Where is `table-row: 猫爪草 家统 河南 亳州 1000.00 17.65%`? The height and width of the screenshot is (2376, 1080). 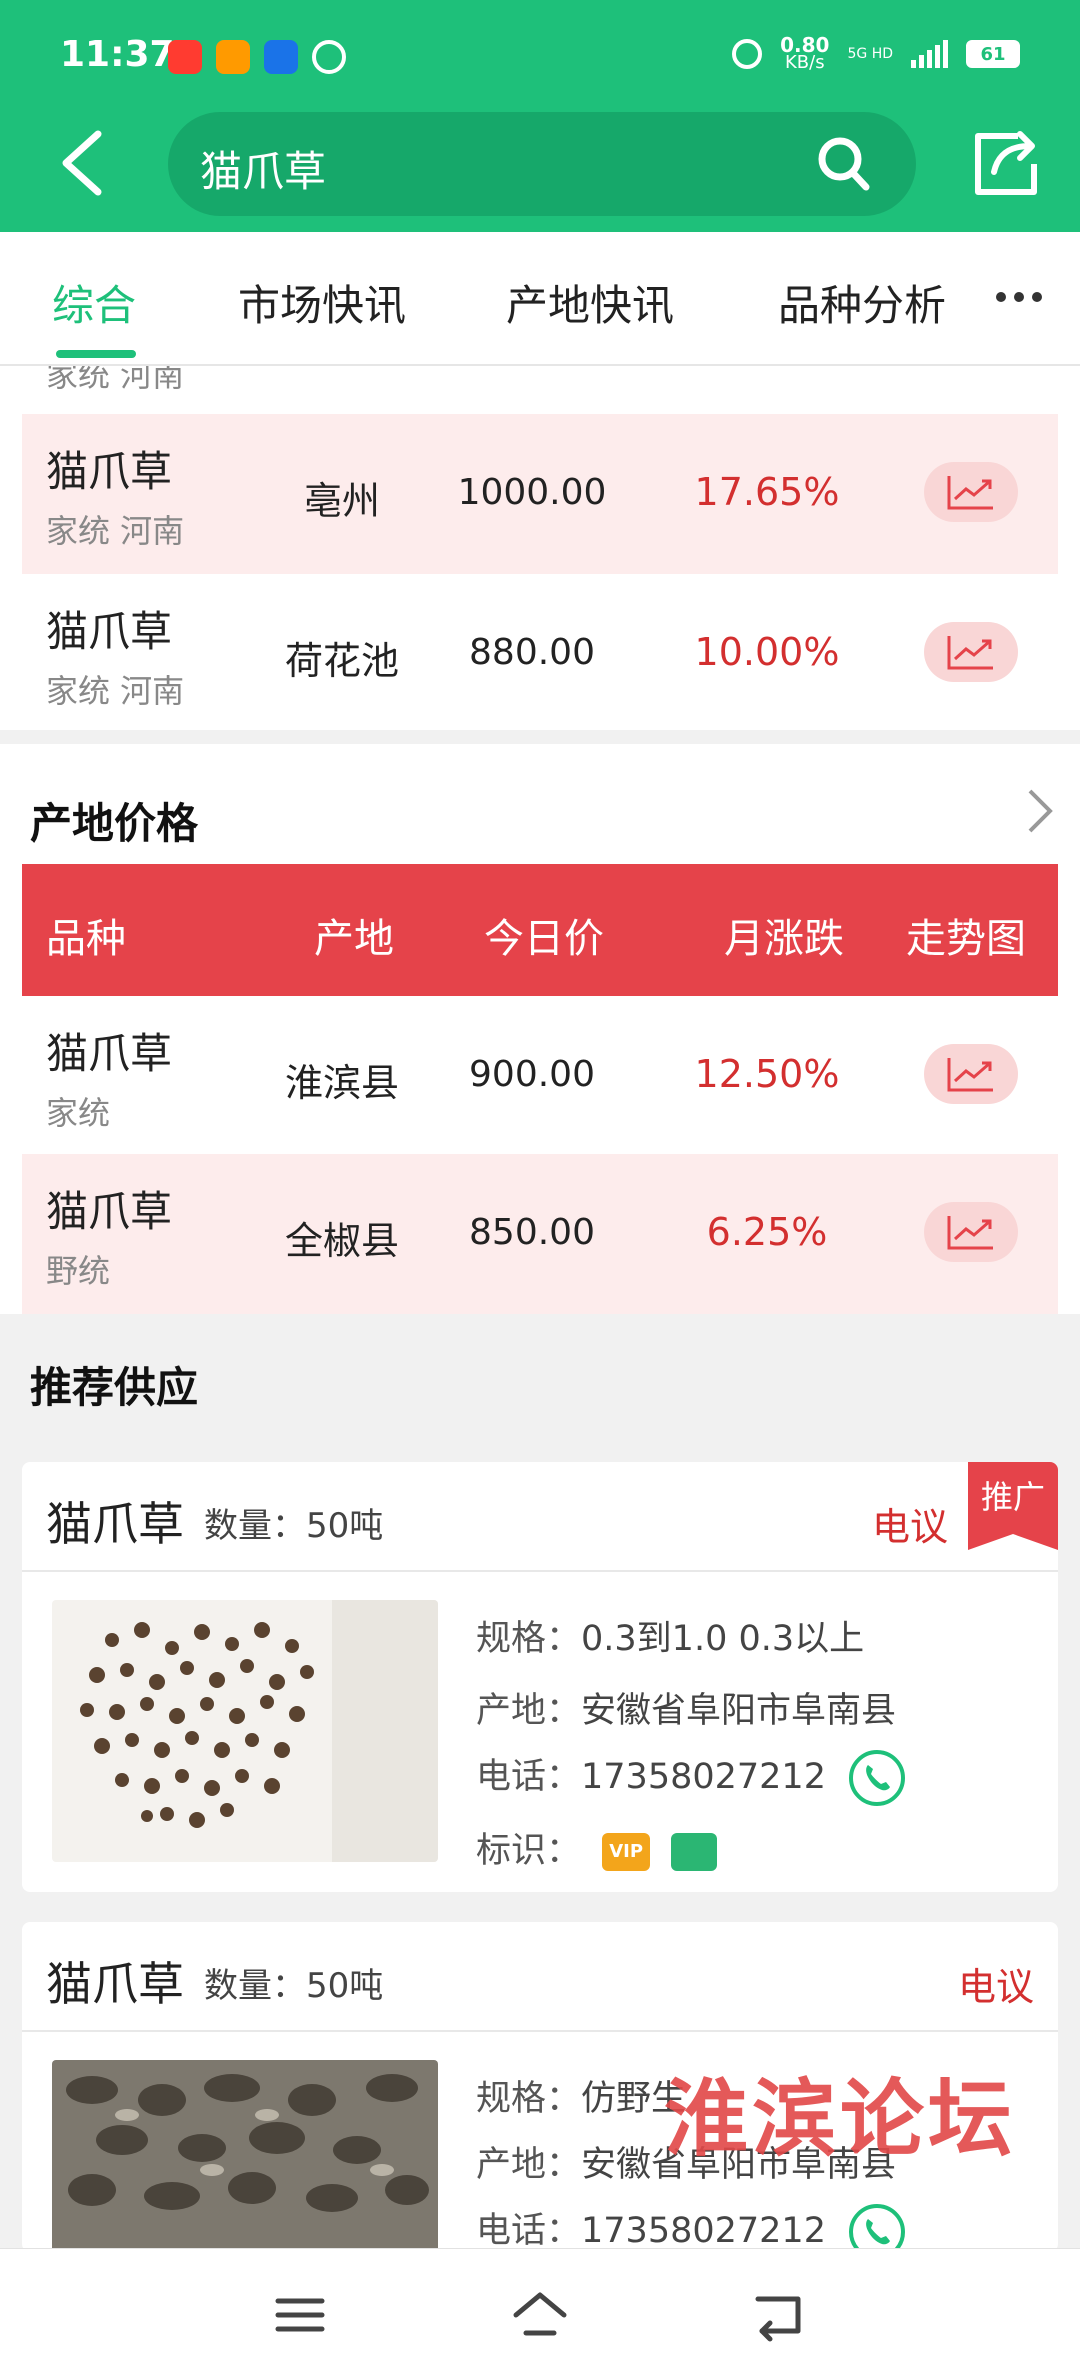 table-row: 猫爪草 家统 河南 亳州 1000.00 17.65% is located at coordinates (540, 494).